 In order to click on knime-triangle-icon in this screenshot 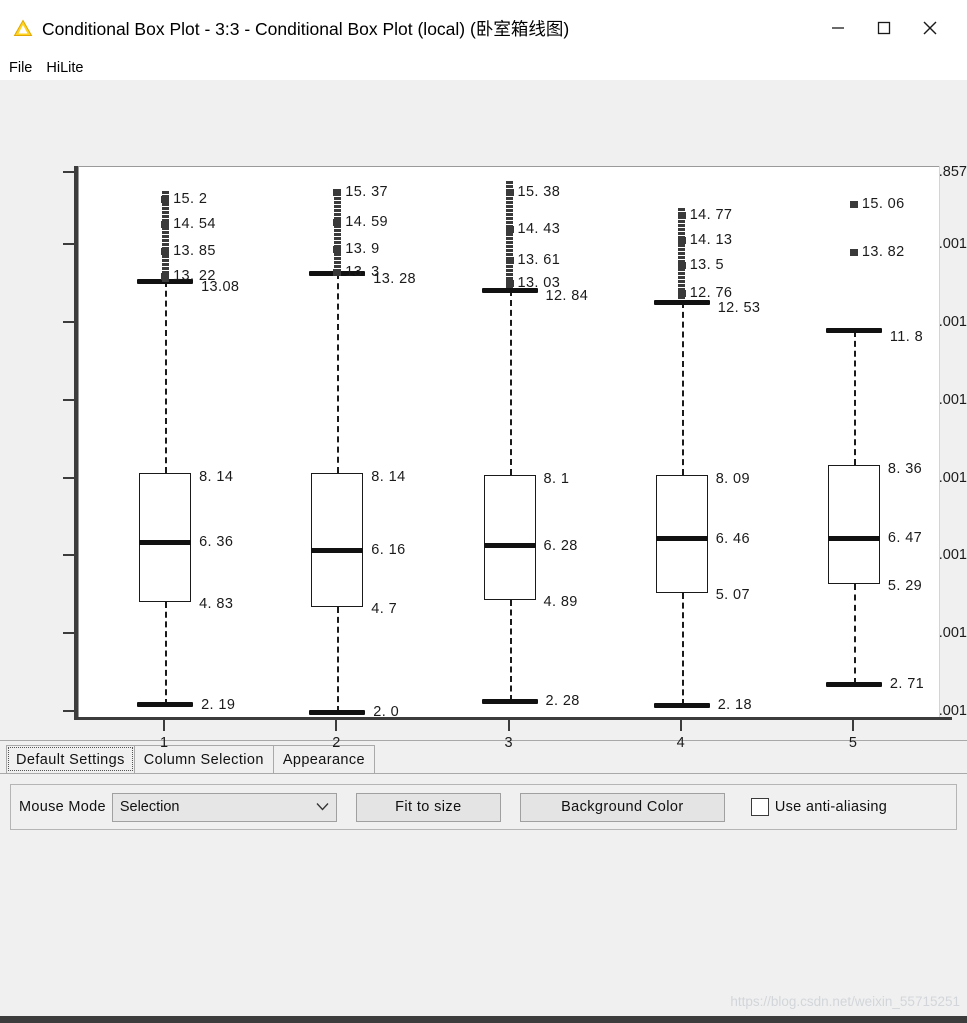, I will do `click(23, 28)`.